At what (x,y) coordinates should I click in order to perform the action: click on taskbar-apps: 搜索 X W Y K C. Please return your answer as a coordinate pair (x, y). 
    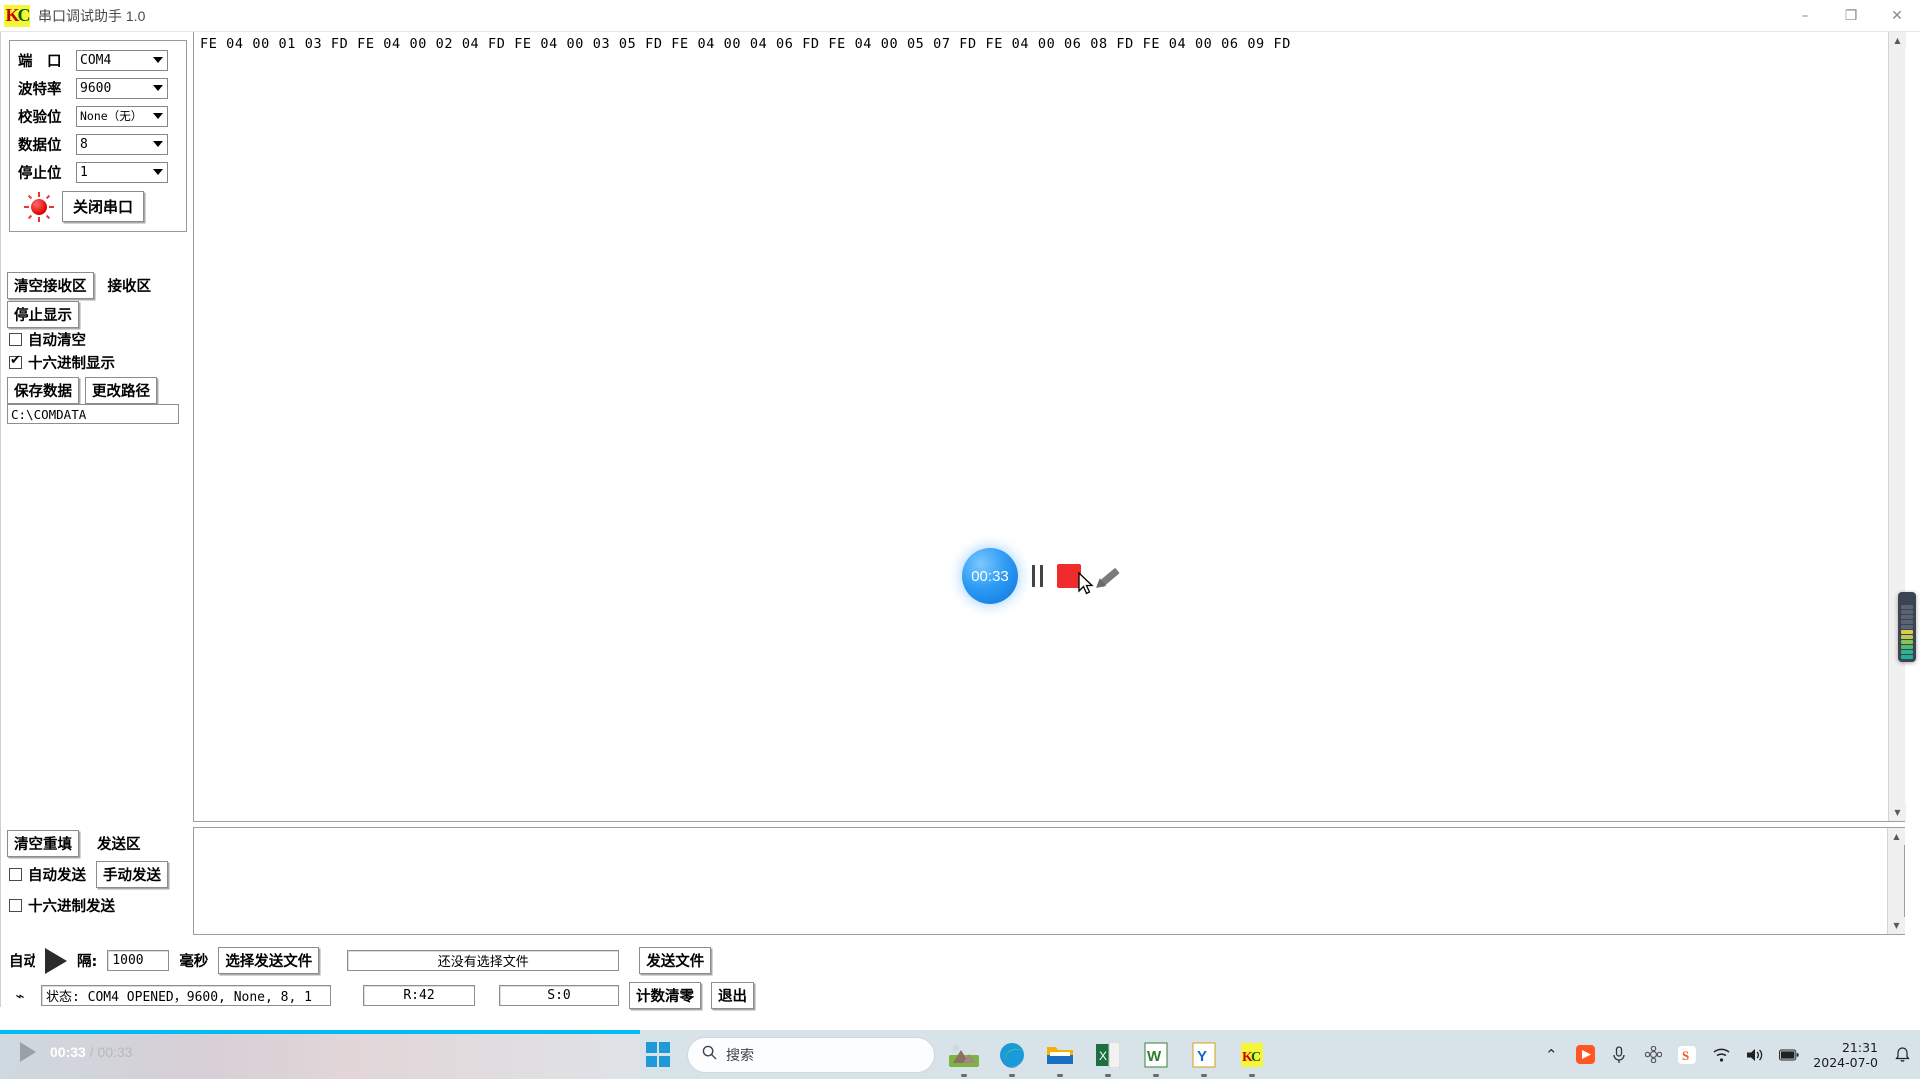
    Looking at the image, I should click on (955, 1054).